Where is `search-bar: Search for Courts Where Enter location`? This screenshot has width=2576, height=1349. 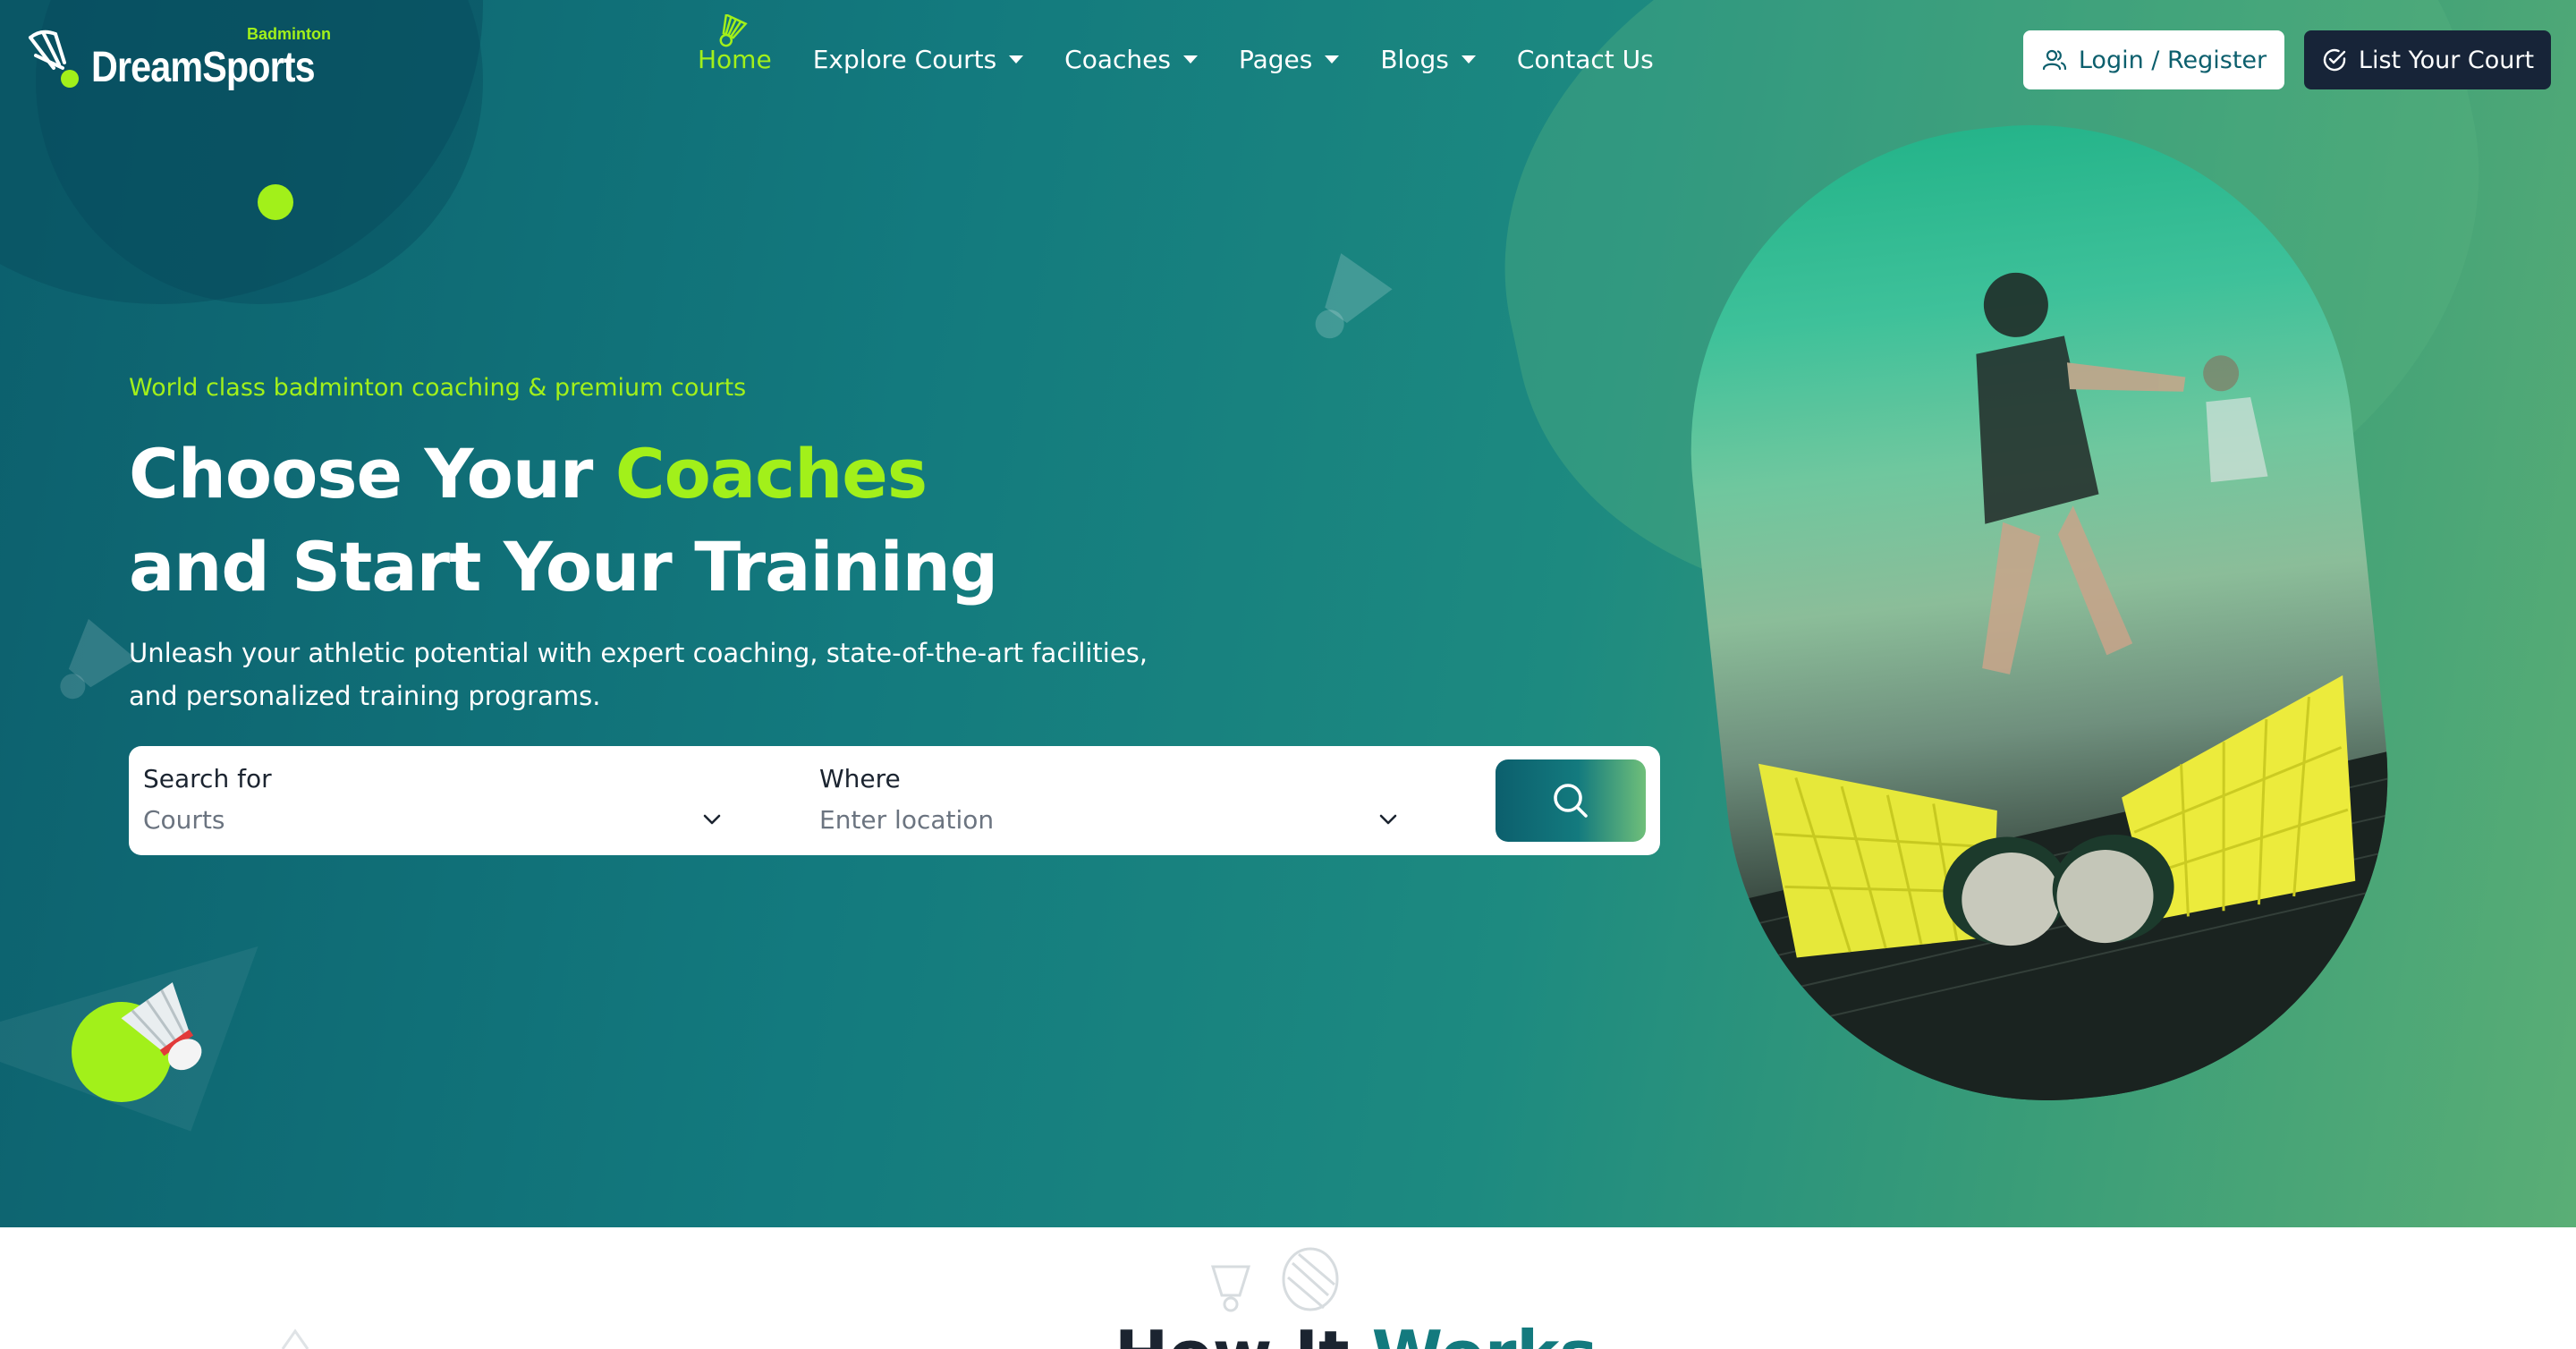
search-bar: Search for Courts Where Enter location is located at coordinates (894, 800).